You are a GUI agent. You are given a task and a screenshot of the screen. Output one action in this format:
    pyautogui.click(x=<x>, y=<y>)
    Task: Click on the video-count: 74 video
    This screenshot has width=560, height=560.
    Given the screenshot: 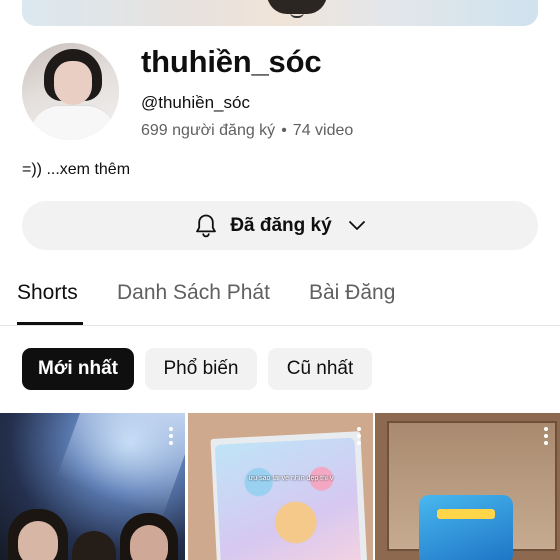 What is the action you would take?
    pyautogui.click(x=323, y=130)
    